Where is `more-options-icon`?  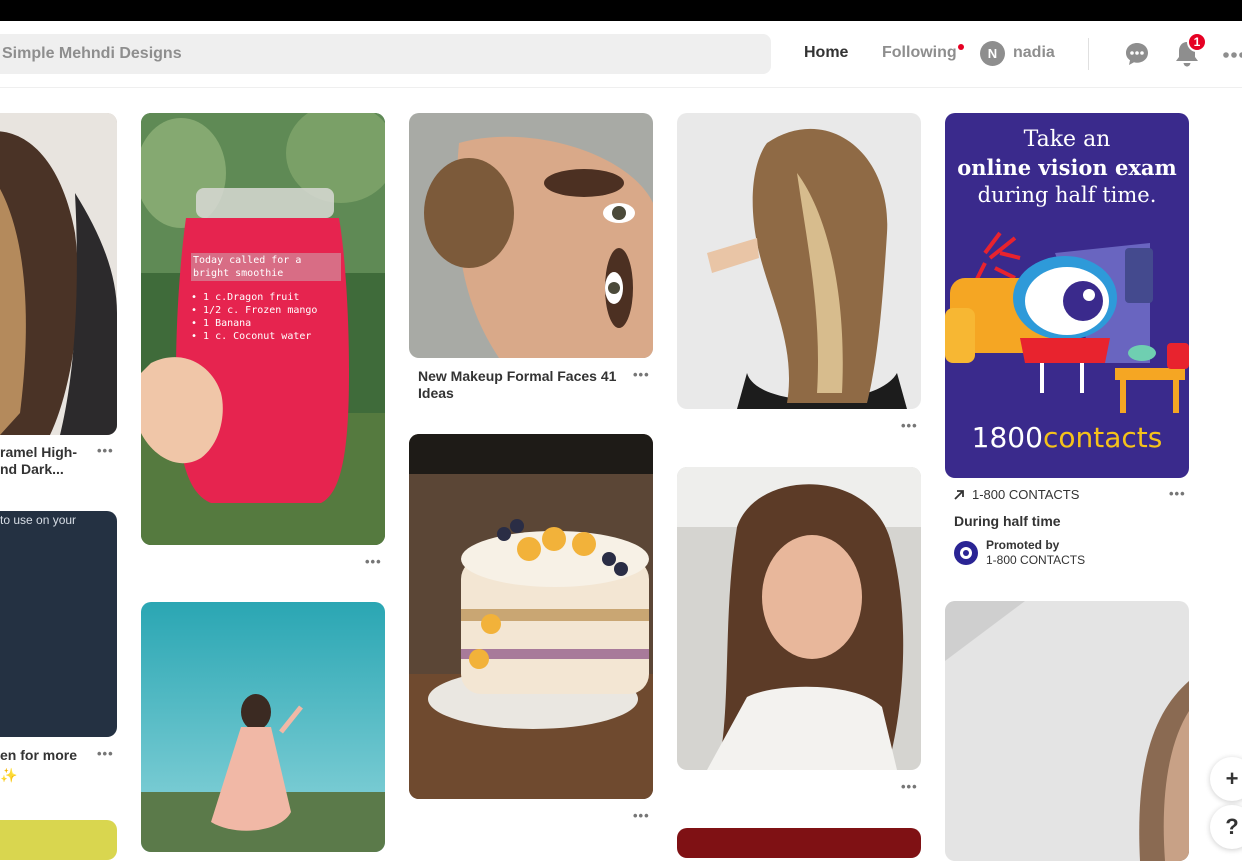 more-options-icon is located at coordinates (1232, 55).